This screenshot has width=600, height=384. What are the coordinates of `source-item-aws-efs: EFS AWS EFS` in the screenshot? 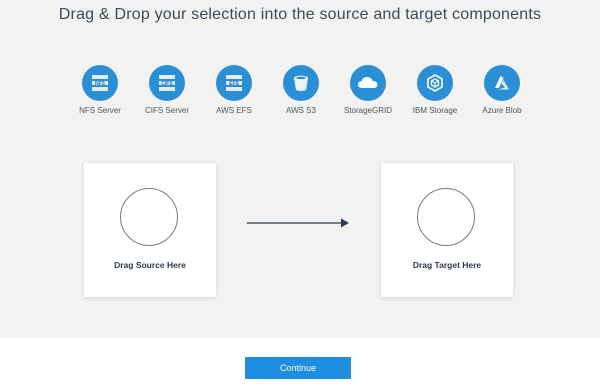 It's located at (234, 90).